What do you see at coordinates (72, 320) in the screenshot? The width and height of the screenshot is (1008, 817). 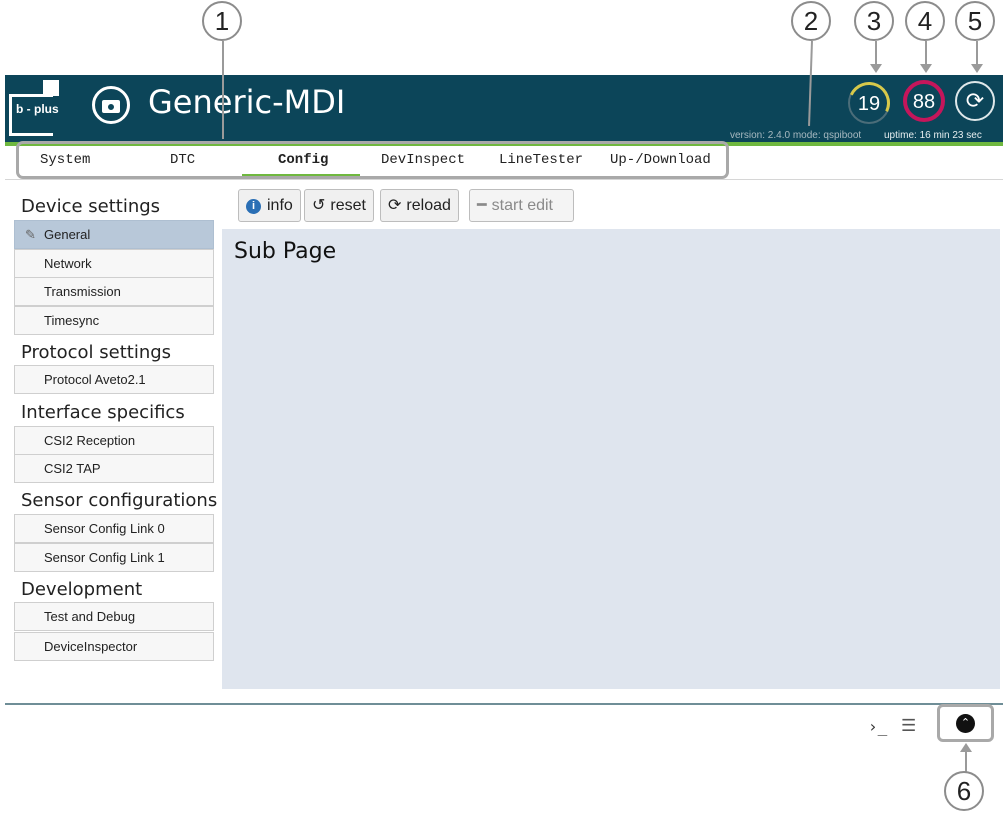 I see `sidebar-item-label: Timesync` at bounding box center [72, 320].